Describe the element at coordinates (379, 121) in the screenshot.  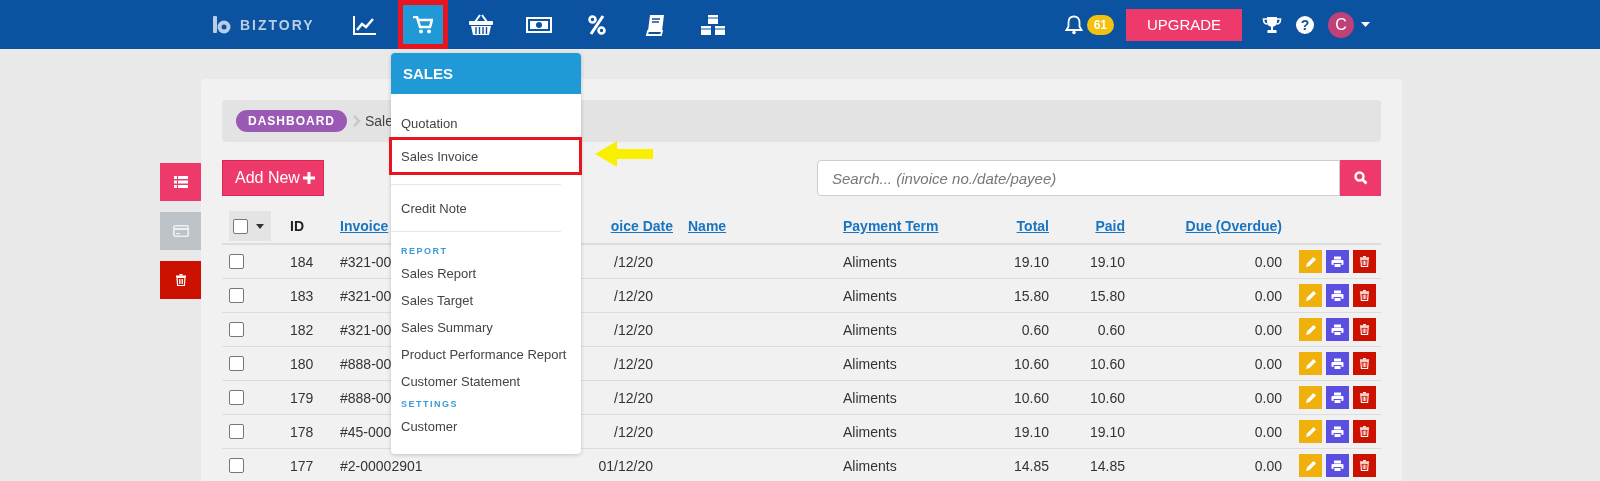
I see `breadcrumb-current: Sale` at that location.